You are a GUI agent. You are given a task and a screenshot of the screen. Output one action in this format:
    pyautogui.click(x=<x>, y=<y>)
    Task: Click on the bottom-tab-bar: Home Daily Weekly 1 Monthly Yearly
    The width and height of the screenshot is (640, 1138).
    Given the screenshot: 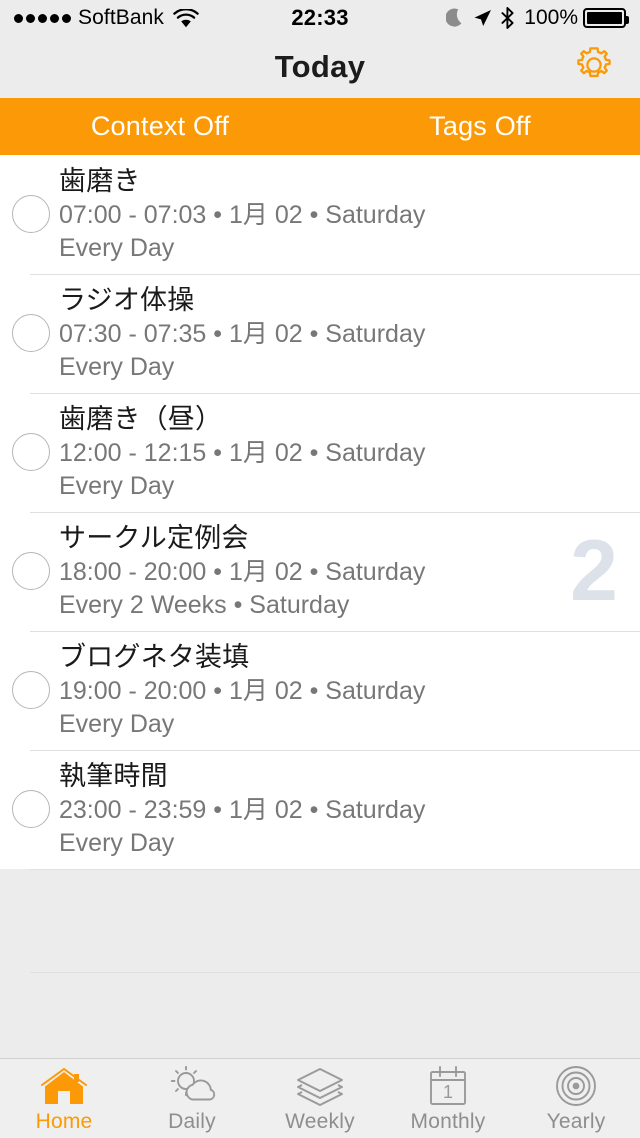 What is the action you would take?
    pyautogui.click(x=320, y=1098)
    